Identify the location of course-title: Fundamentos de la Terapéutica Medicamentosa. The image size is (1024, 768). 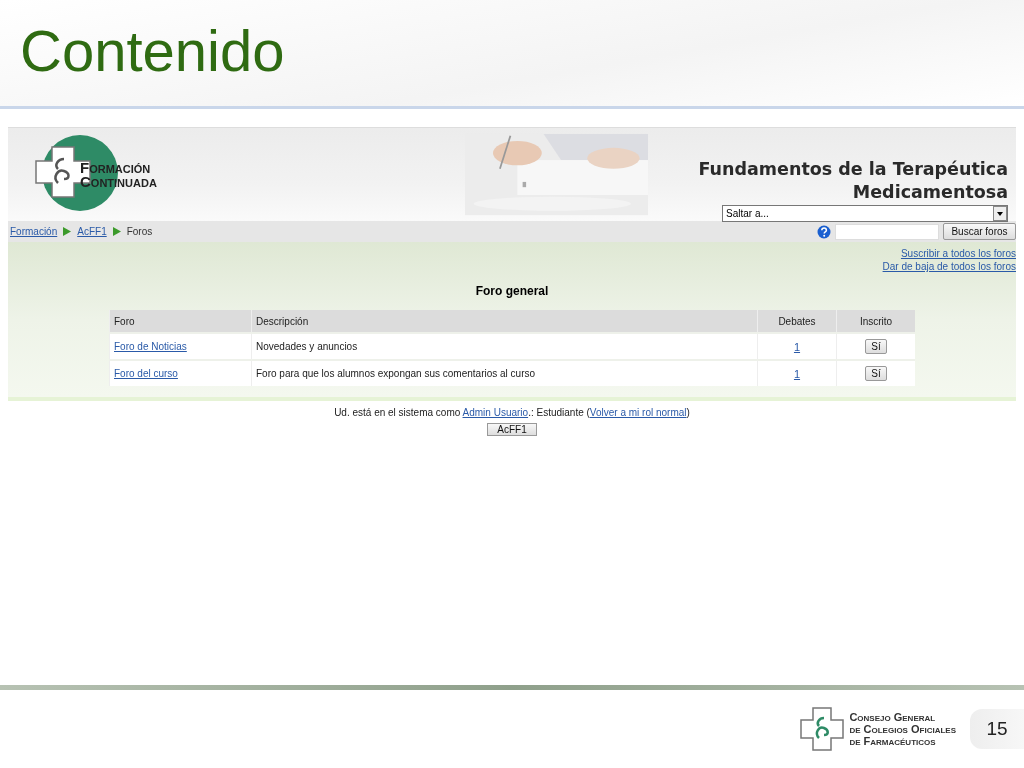
(852, 181).